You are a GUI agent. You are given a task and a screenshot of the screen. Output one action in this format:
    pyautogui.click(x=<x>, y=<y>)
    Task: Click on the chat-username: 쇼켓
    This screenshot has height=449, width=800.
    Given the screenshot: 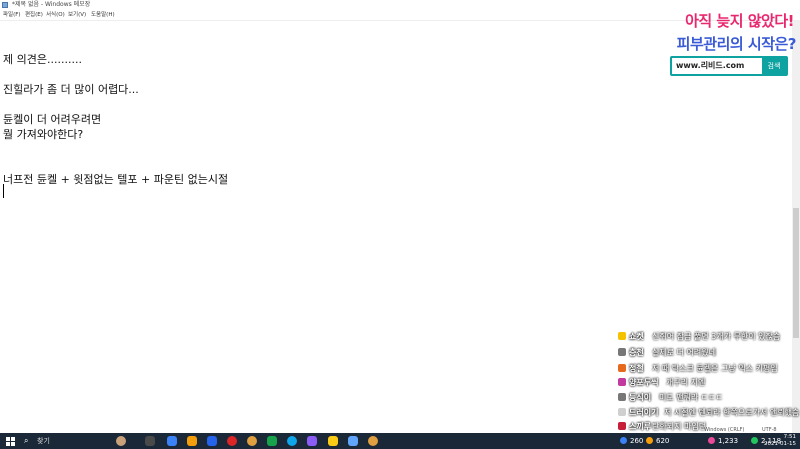 What is the action you would take?
    pyautogui.click(x=636, y=336)
    